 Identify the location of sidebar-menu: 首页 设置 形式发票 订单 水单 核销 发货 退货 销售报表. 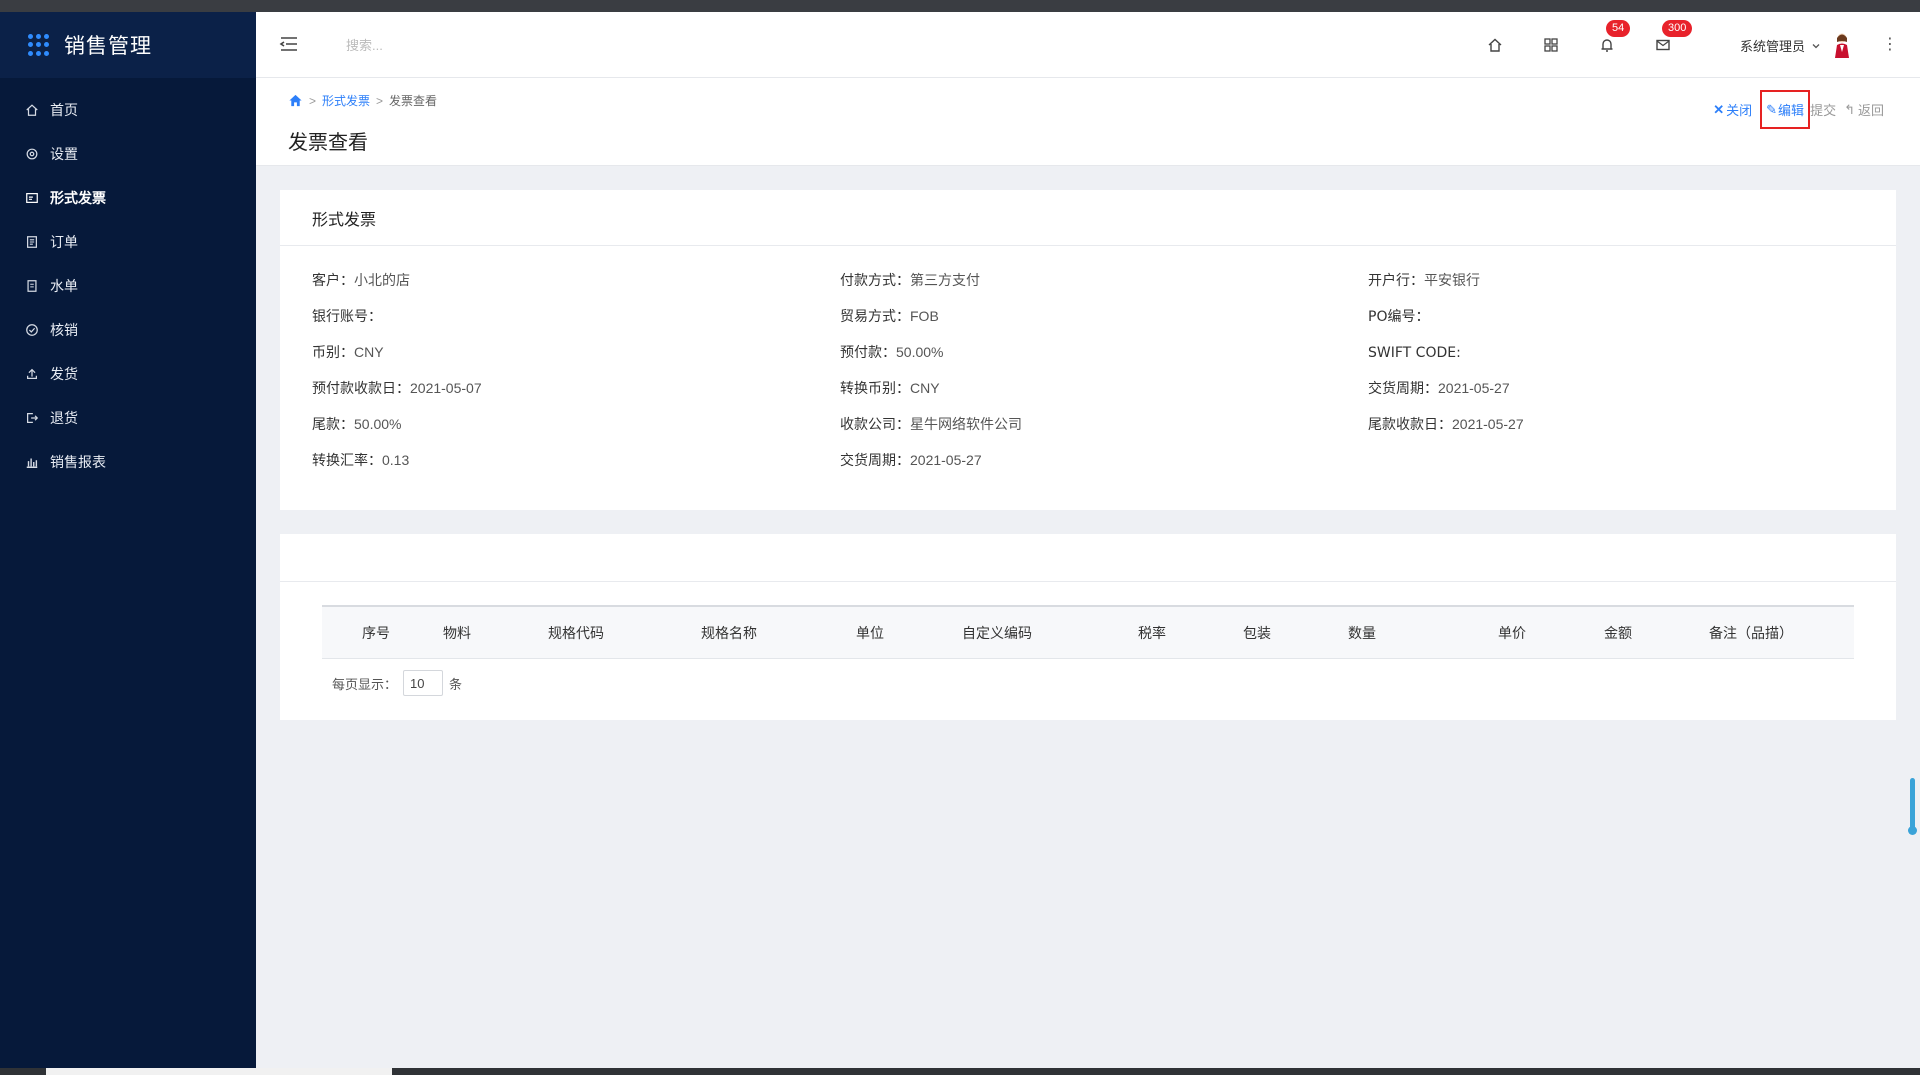
(128, 286).